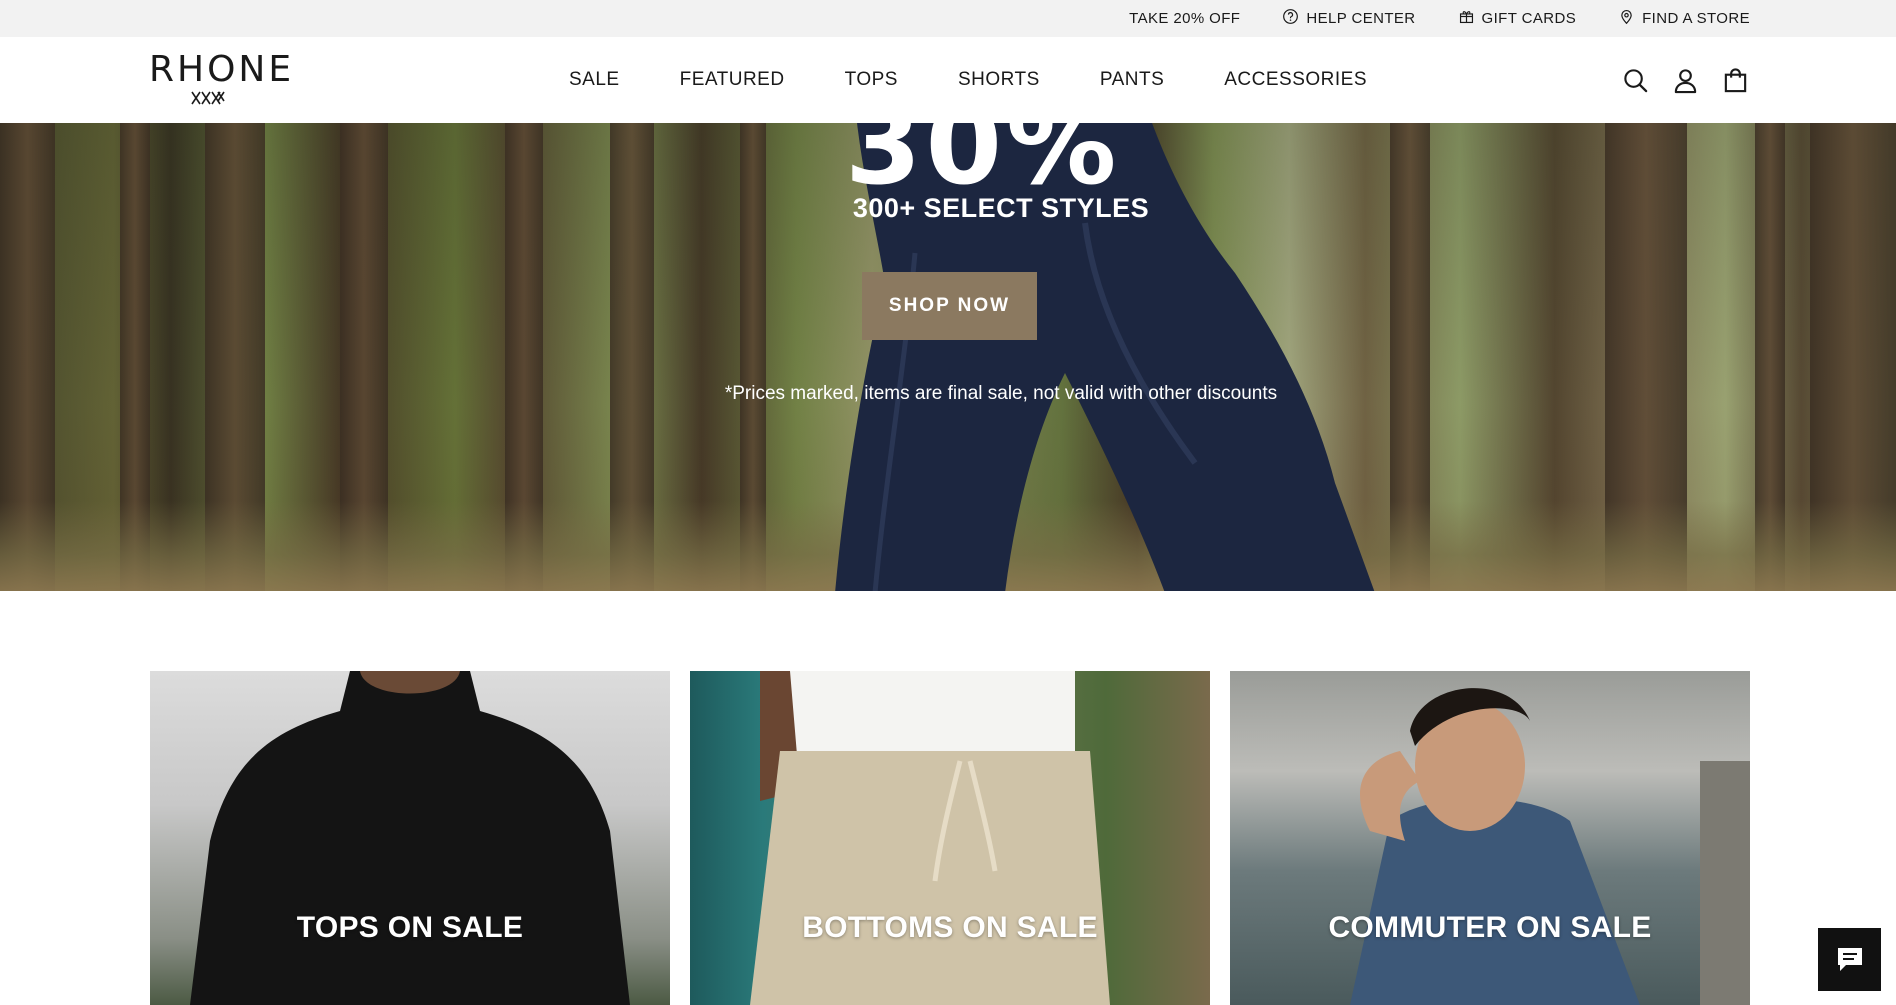  Describe the element at coordinates (208, 98) in the screenshot. I see `logo-mark-icon` at that location.